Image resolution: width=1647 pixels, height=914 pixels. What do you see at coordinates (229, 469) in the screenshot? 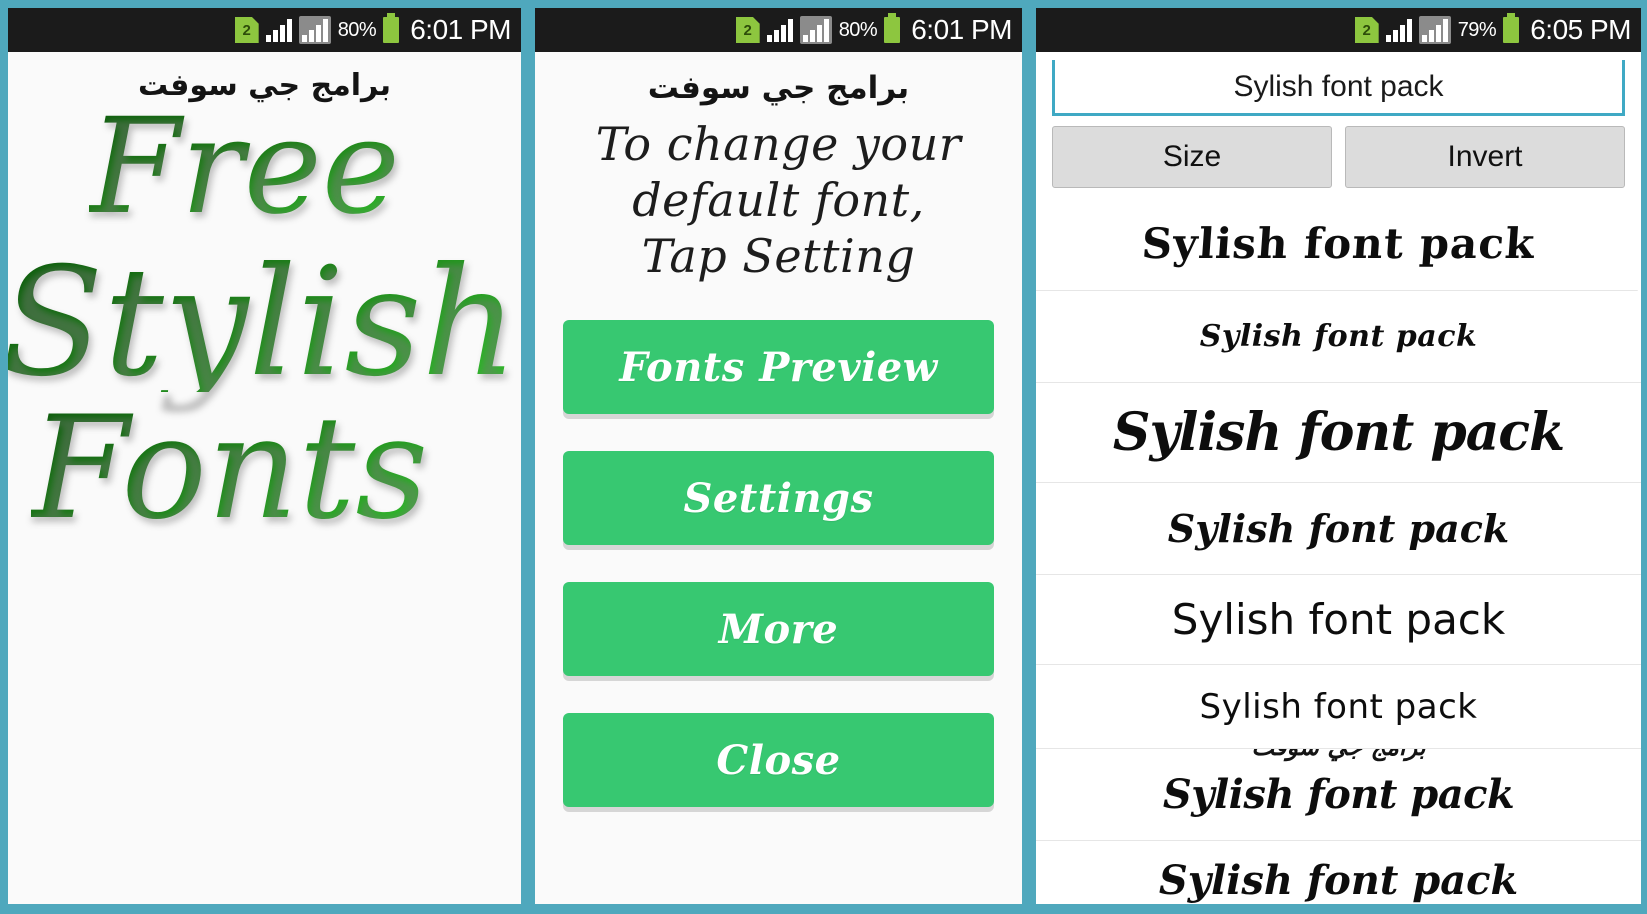
I see `art-word-fonts: Fonts` at bounding box center [229, 469].